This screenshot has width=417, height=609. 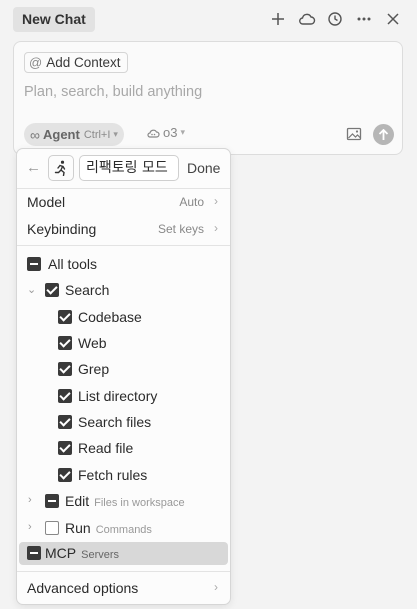 What do you see at coordinates (77, 501) in the screenshot?
I see `edit-title: Edit` at bounding box center [77, 501].